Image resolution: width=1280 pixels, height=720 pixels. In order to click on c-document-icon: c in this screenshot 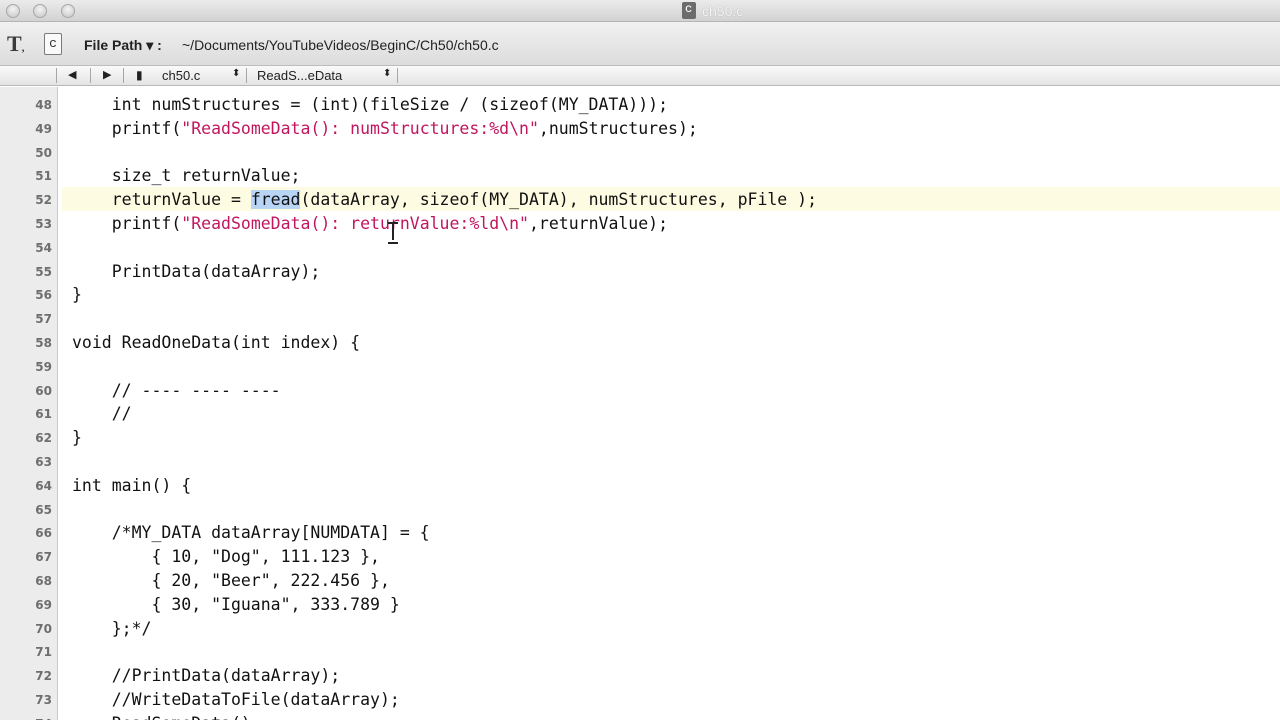, I will do `click(53, 44)`.